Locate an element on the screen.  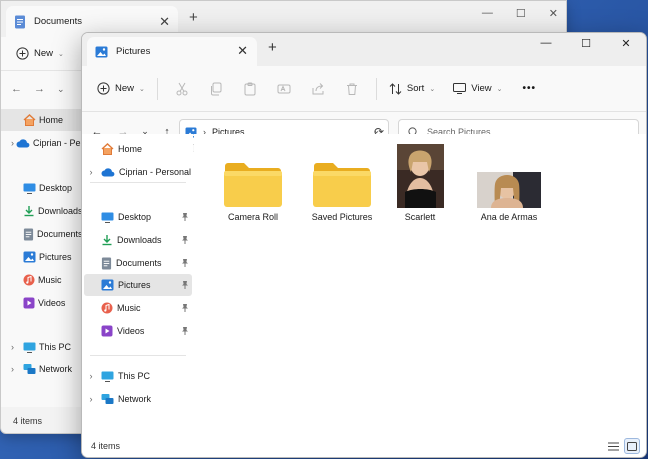
folder-item: Saved Pictures is located at coordinates (342, 183).